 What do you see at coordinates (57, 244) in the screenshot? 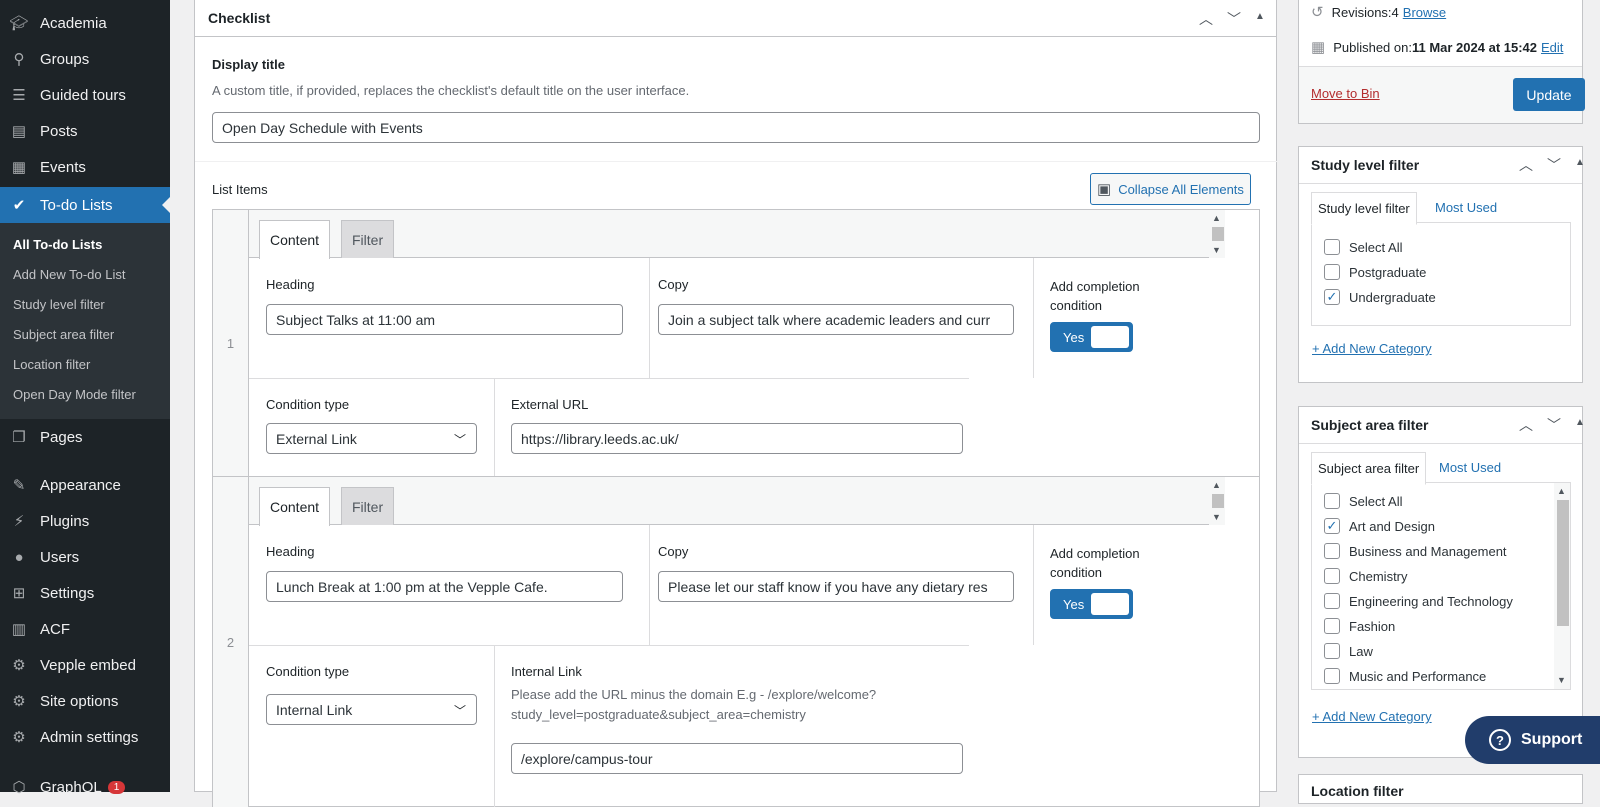
I see `submenu-all-todo-lists: All To-do Lists` at bounding box center [57, 244].